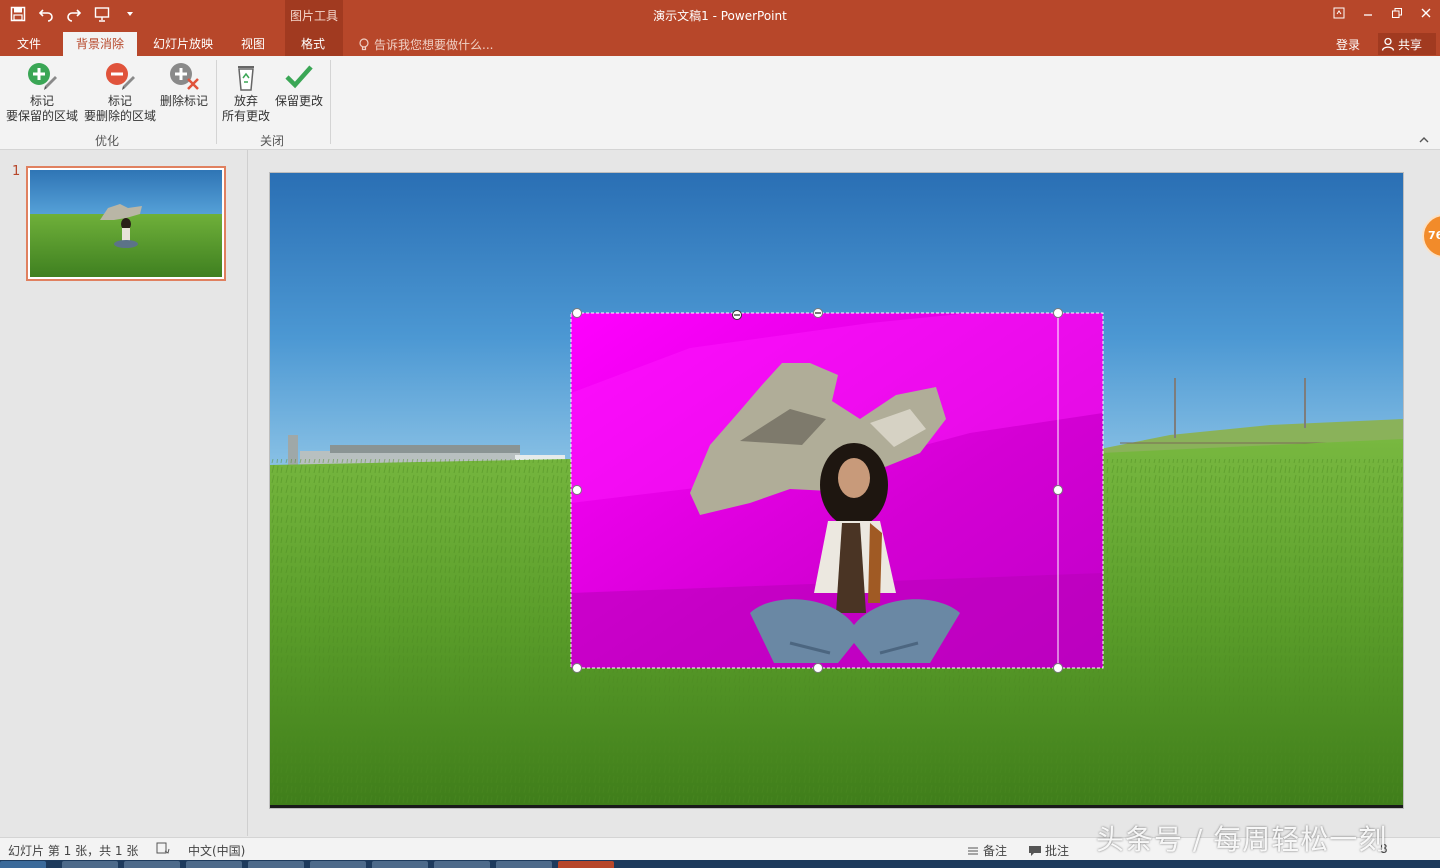  I want to click on restore-button, so click(1396, 13).